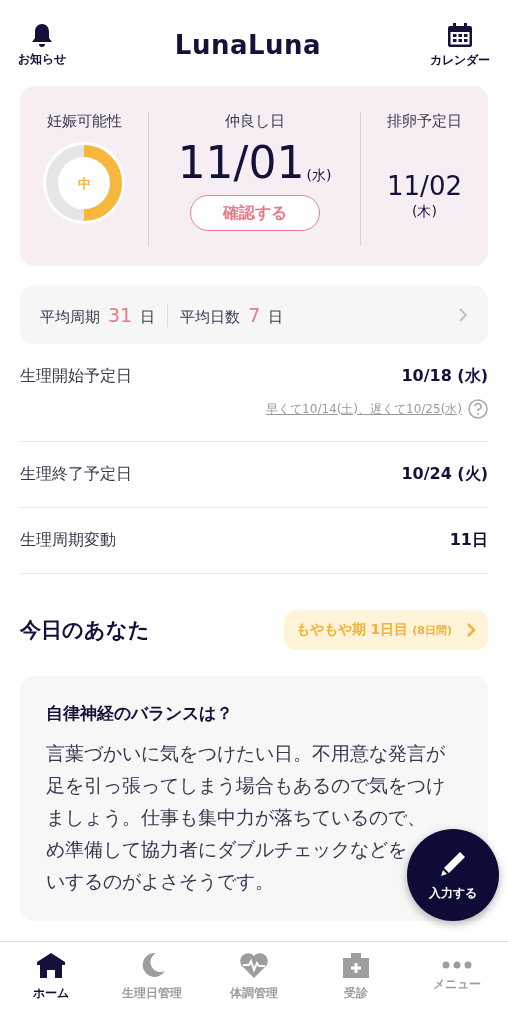 Image resolution: width=508 pixels, height=1011 pixels. What do you see at coordinates (68, 540) in the screenshot?
I see `row-label: 生理周期変動` at bounding box center [68, 540].